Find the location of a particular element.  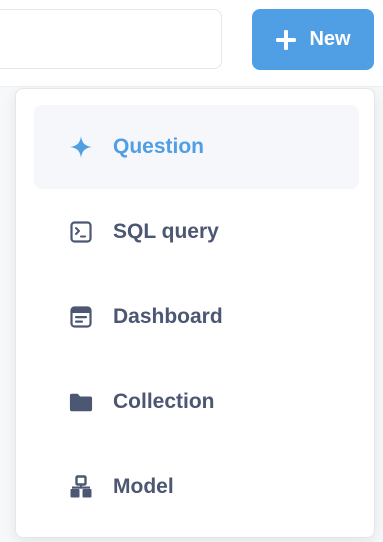

dashboard-icon is located at coordinates (81, 317).